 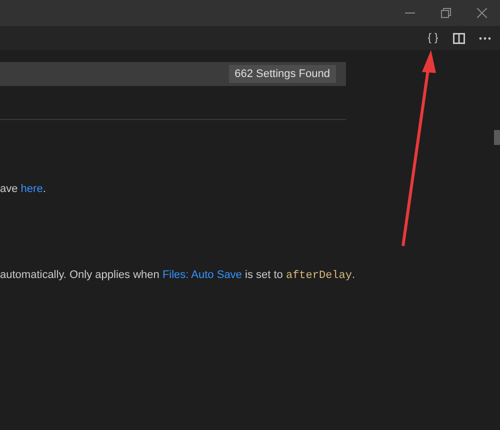 I want to click on open-json-button: { }, so click(x=433, y=38).